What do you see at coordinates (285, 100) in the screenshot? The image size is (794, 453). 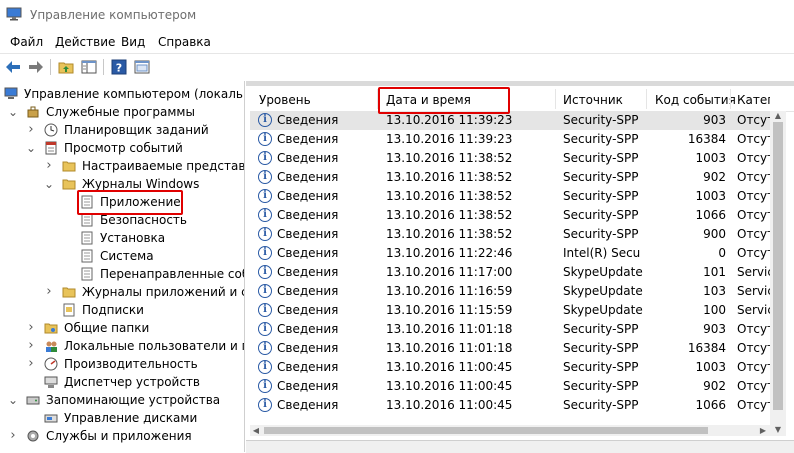 I see `column-level: Уровень` at bounding box center [285, 100].